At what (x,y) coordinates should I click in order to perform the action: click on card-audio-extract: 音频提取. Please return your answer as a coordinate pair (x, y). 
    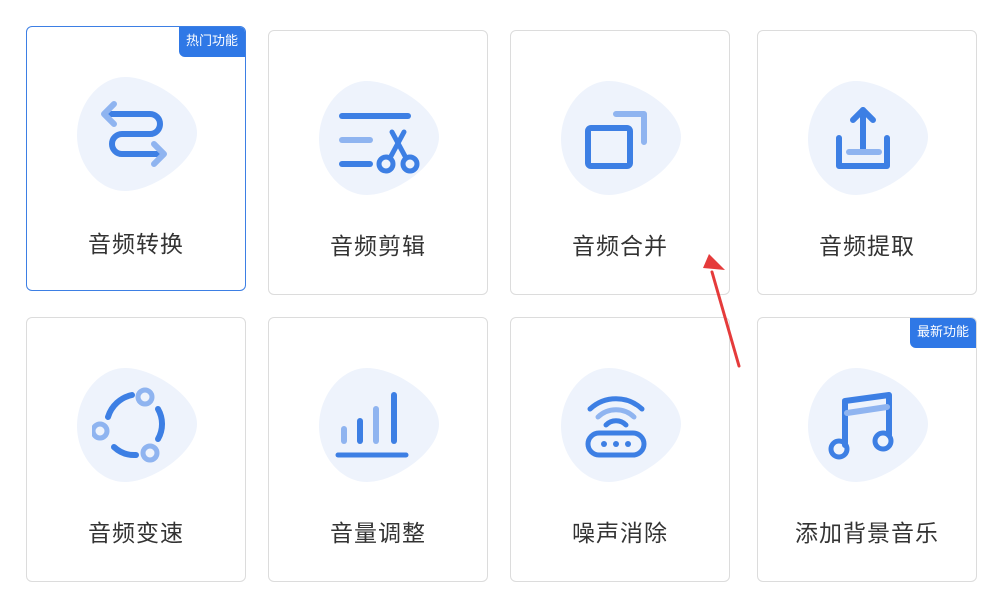
    Looking at the image, I should click on (867, 162).